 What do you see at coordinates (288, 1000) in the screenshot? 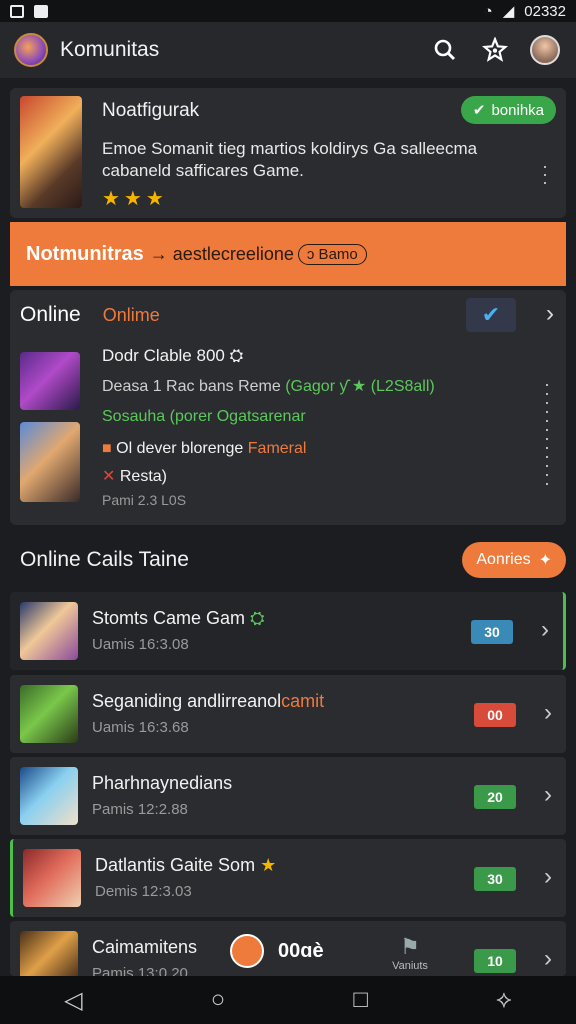
I see `system-nav-bar: ◁ ○ □ ⟡` at bounding box center [288, 1000].